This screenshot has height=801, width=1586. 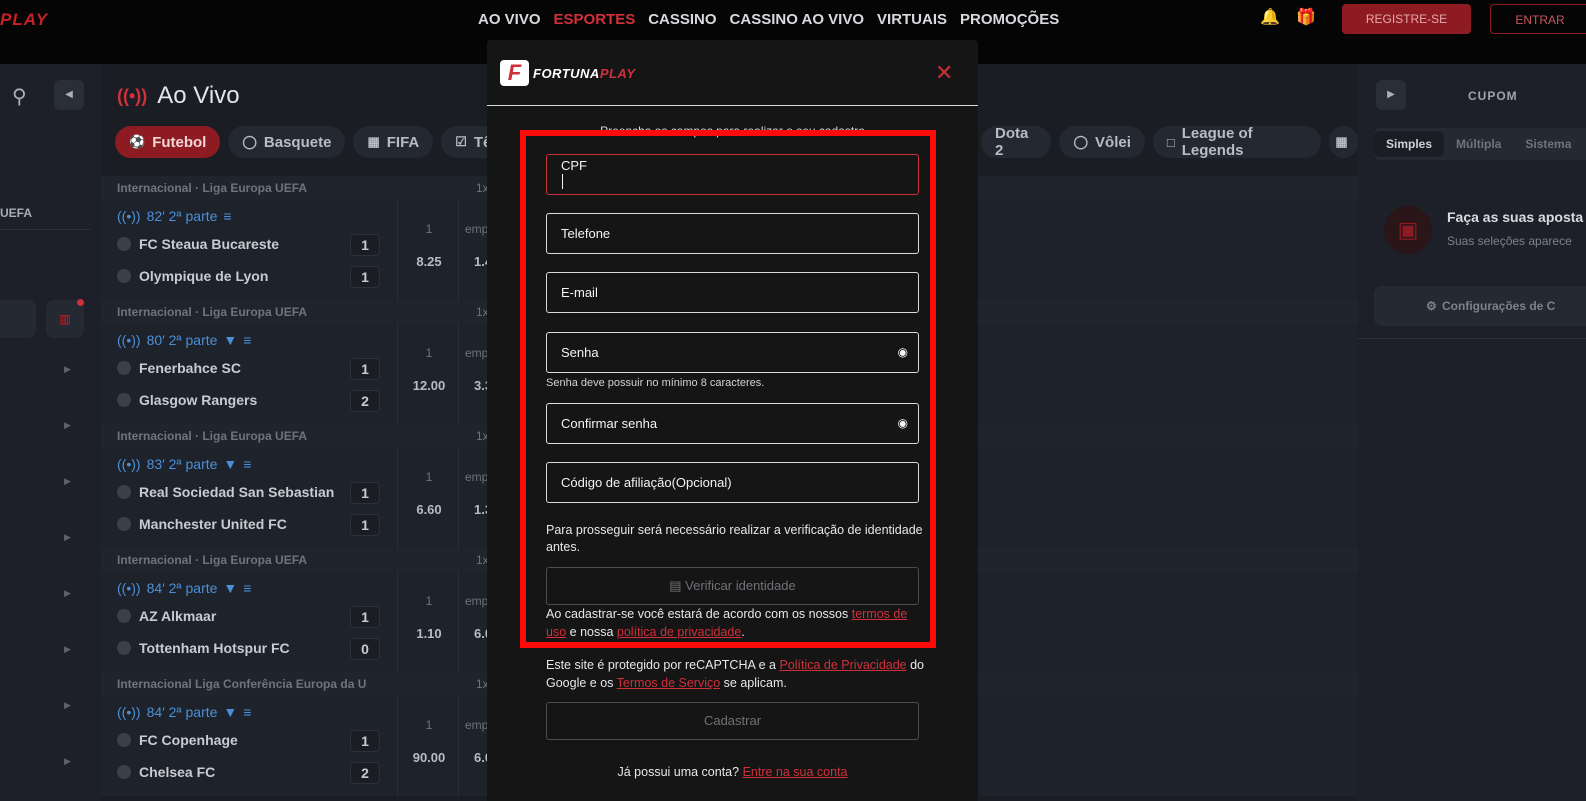 I want to click on brand-f-icon: F, so click(x=514, y=73).